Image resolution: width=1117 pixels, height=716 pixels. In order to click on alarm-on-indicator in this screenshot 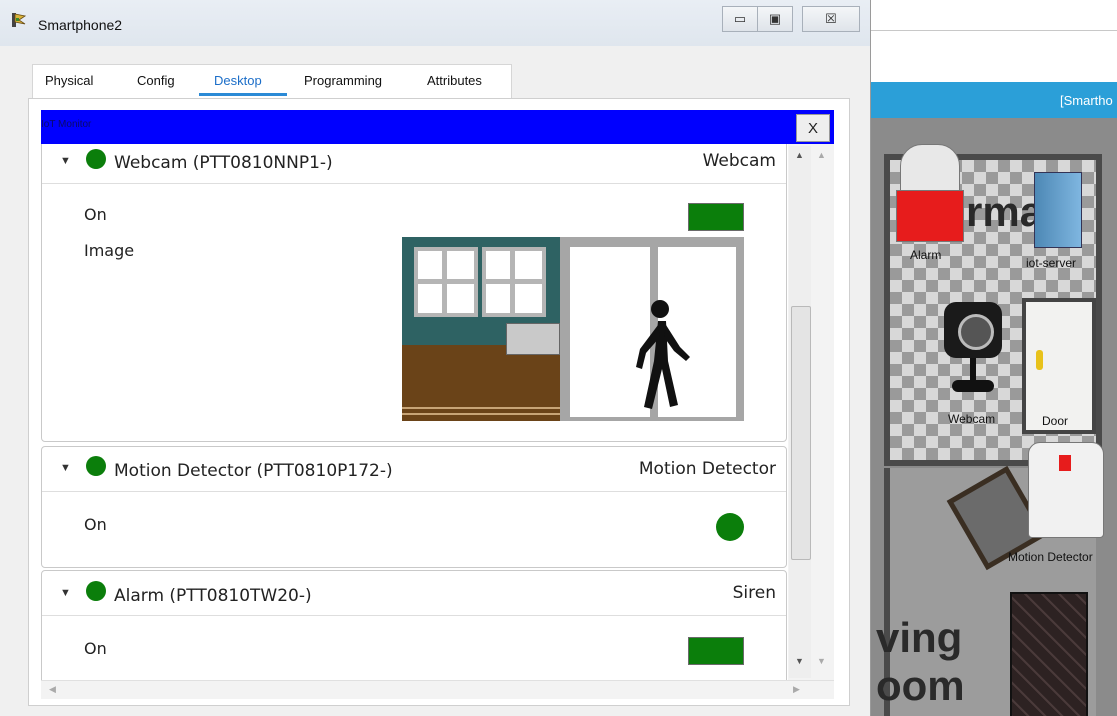, I will do `click(716, 651)`.